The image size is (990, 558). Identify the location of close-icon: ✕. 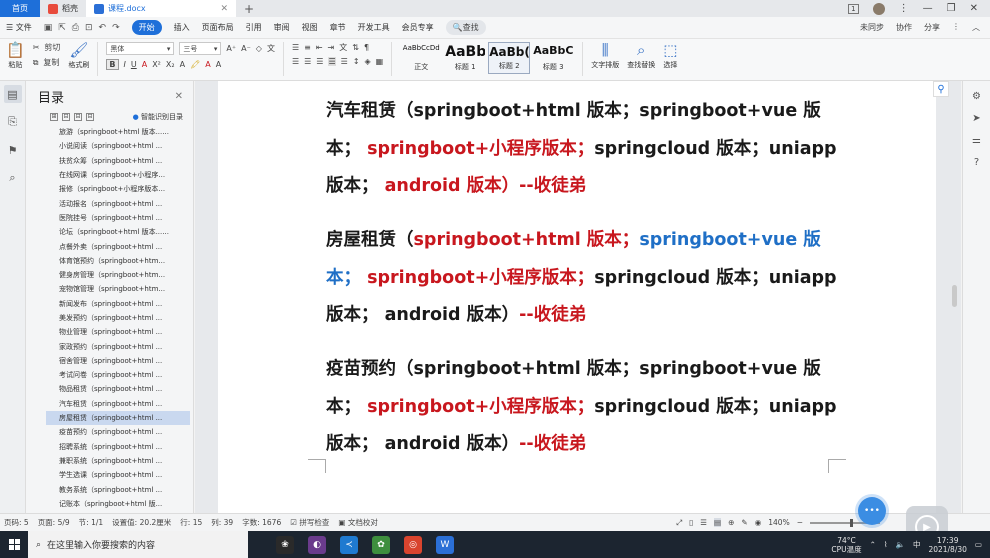
(974, 8).